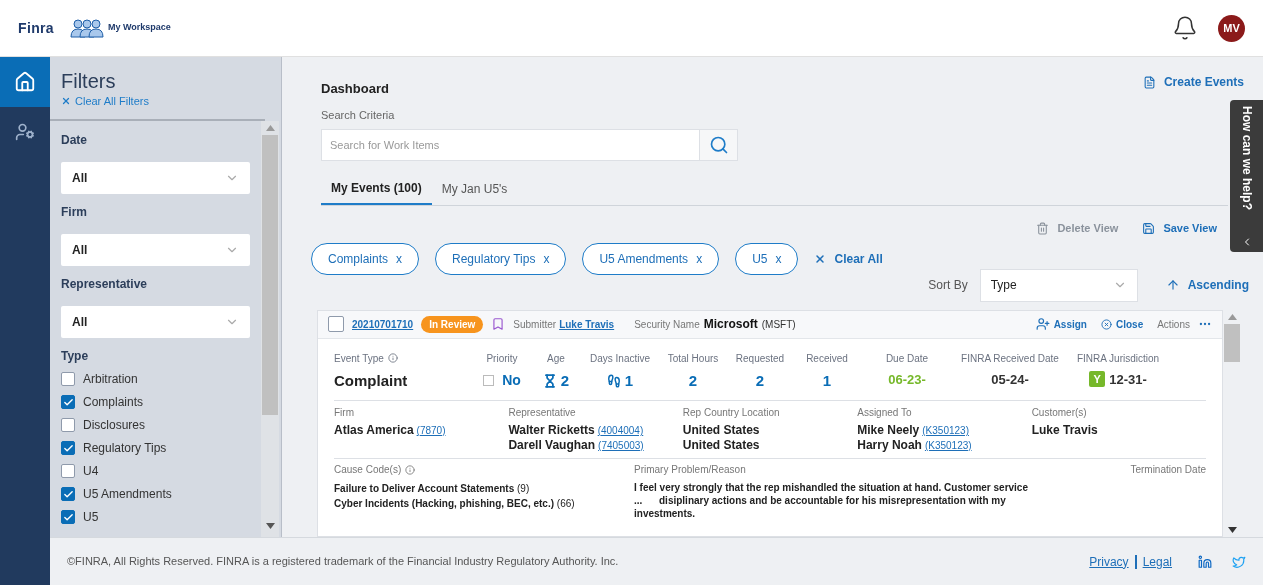 This screenshot has width=1263, height=585. What do you see at coordinates (1097, 379) in the screenshot?
I see `jurisdiction-badge: Y` at bounding box center [1097, 379].